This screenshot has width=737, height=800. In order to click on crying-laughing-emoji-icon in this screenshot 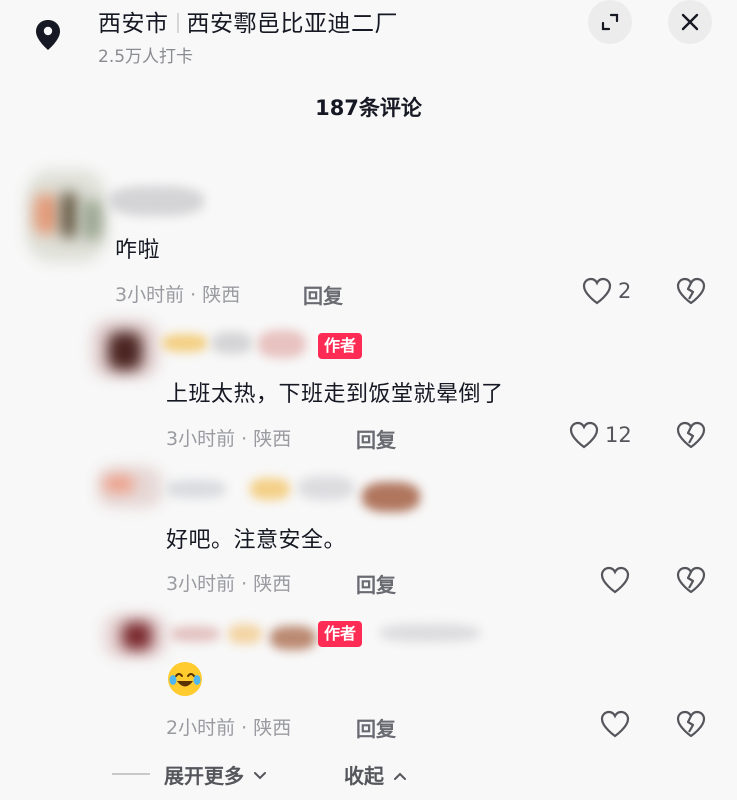, I will do `click(185, 680)`.